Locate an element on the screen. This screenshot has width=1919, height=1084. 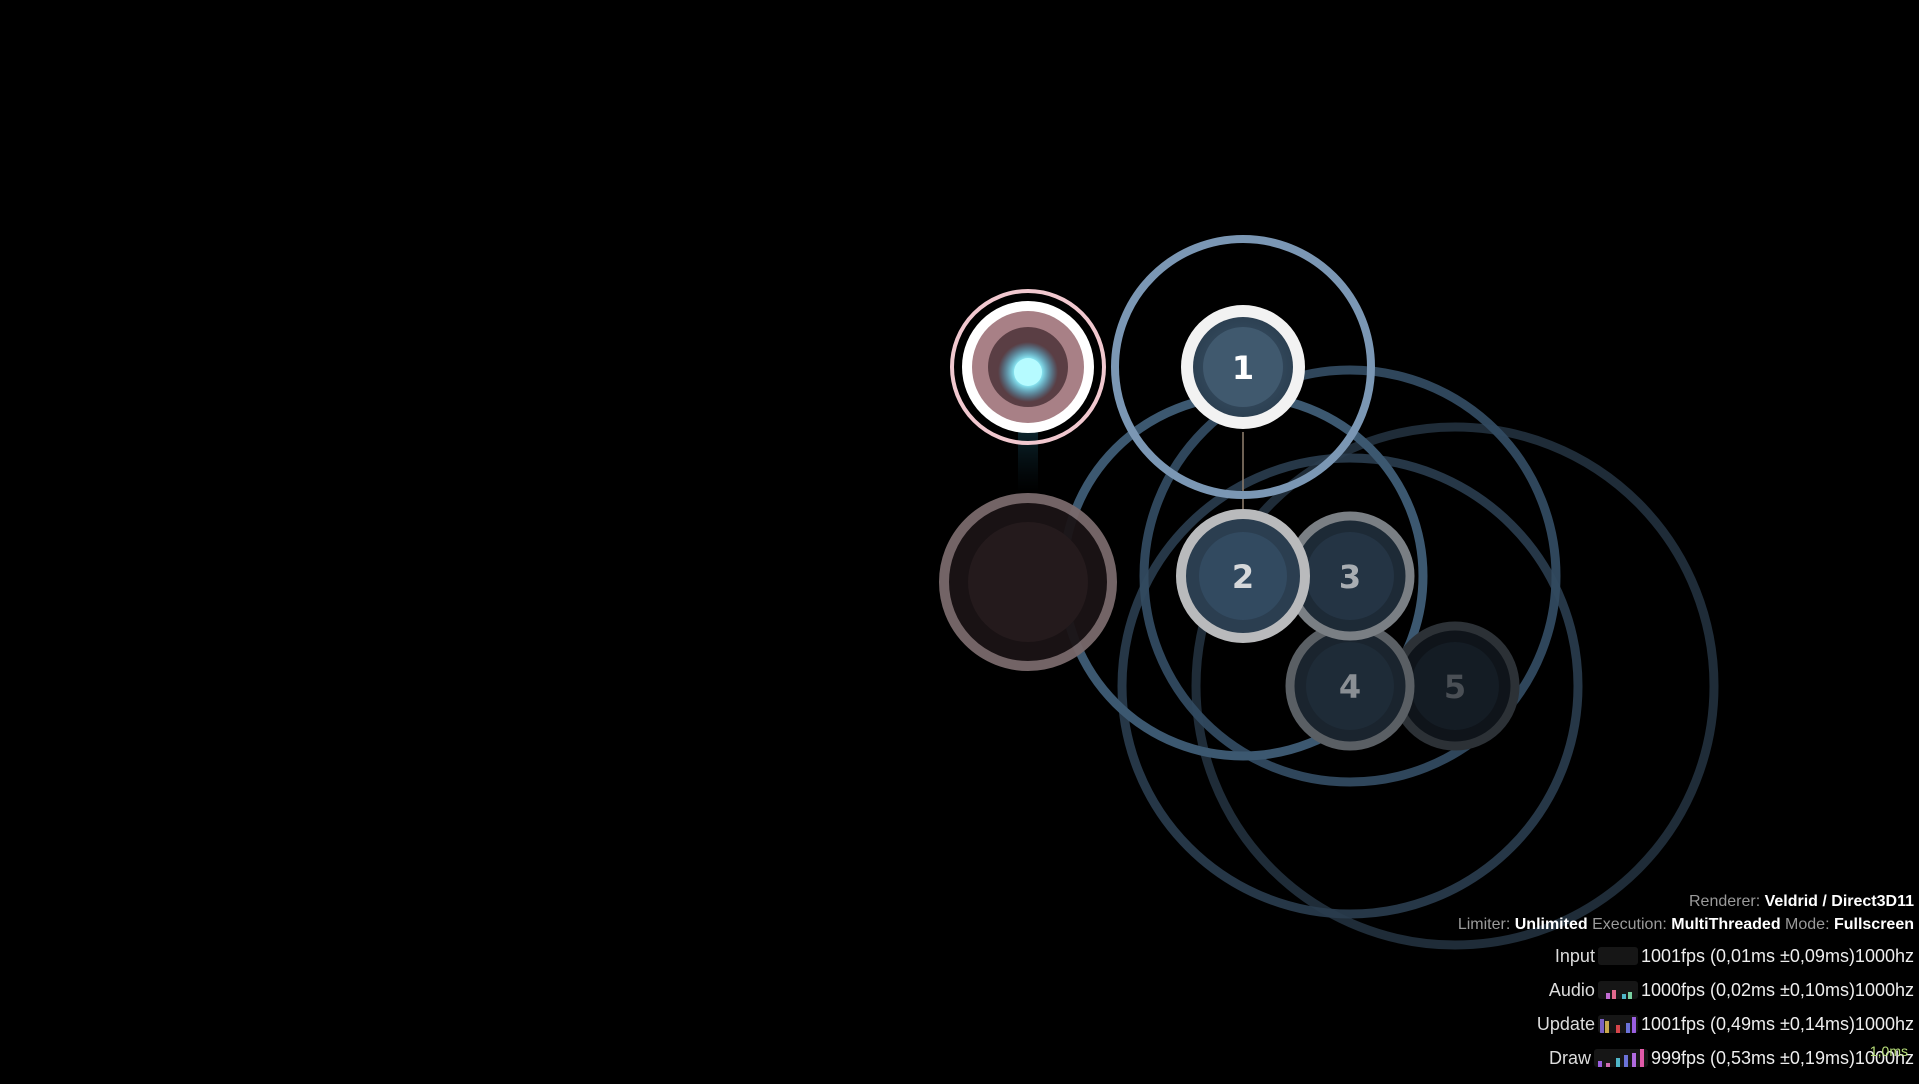
hit-circle-1: 1 is located at coordinates (1243, 367).